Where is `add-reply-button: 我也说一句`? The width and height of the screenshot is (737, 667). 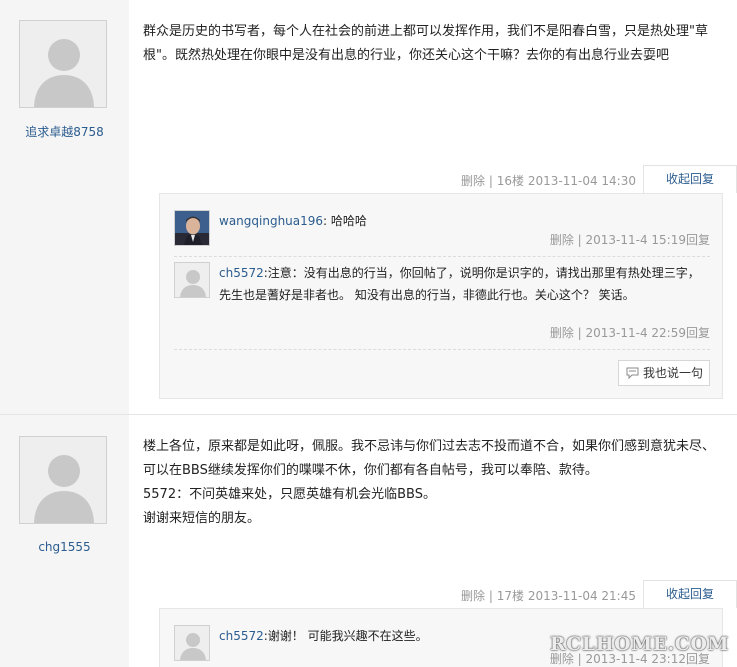
add-reply-button: 我也说一句 is located at coordinates (664, 373).